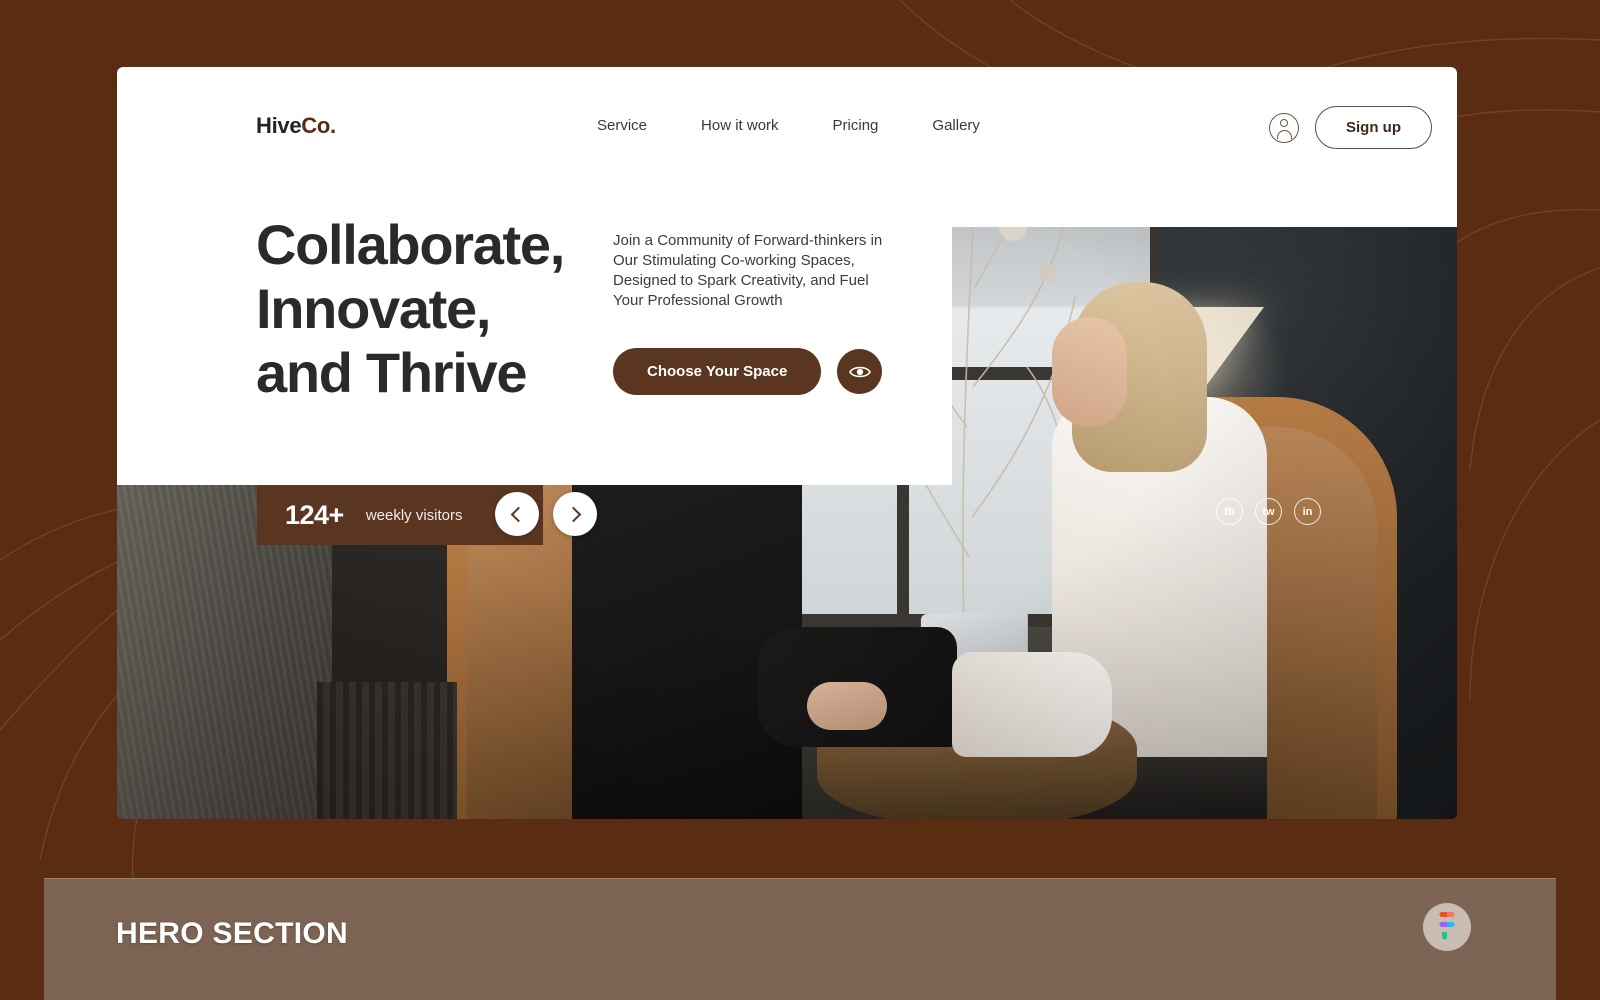  I want to click on hero-cta-row: Choose Your Space, so click(748, 371).